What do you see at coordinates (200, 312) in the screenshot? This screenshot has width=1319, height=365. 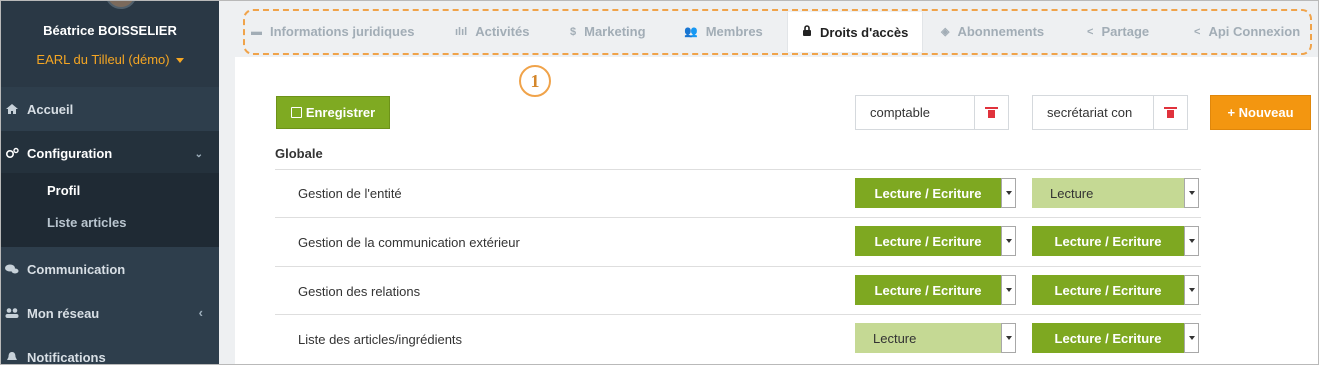 I see `chevron-left-icon: ‹` at bounding box center [200, 312].